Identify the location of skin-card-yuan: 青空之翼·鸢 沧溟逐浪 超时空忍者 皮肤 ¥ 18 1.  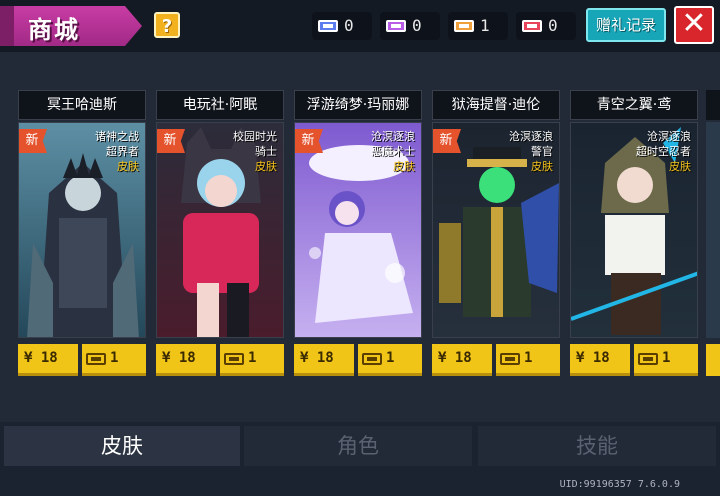
(634, 236).